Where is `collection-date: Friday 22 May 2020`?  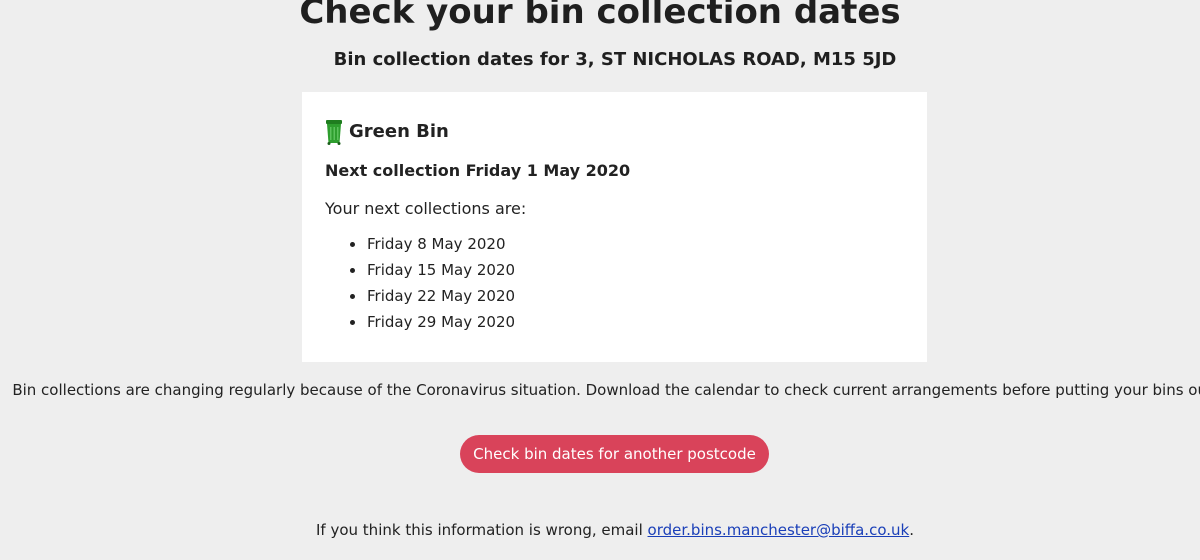
collection-date: Friday 22 May 2020 is located at coordinates (441, 296).